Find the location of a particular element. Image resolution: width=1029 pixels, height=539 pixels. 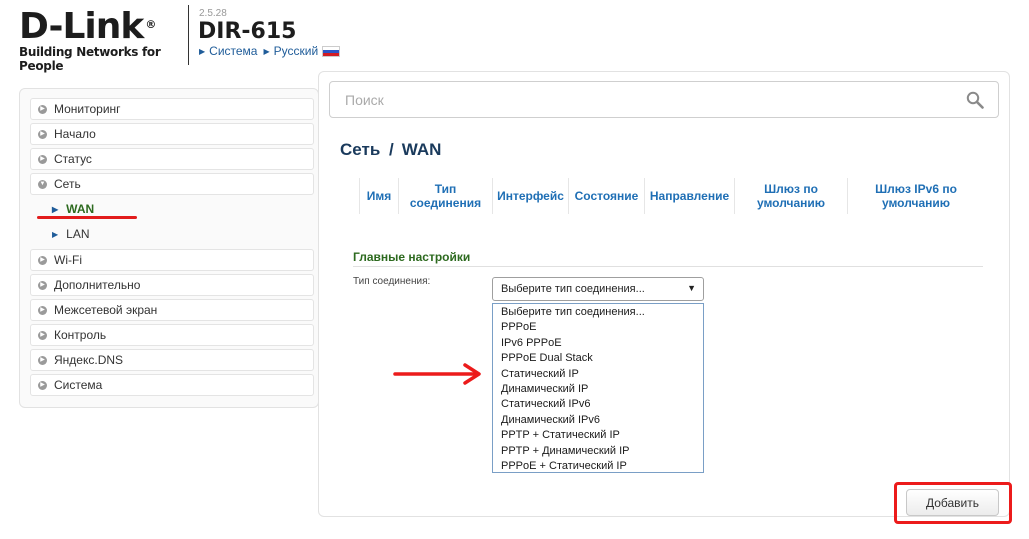

annotation-underline is located at coordinates (87, 217).